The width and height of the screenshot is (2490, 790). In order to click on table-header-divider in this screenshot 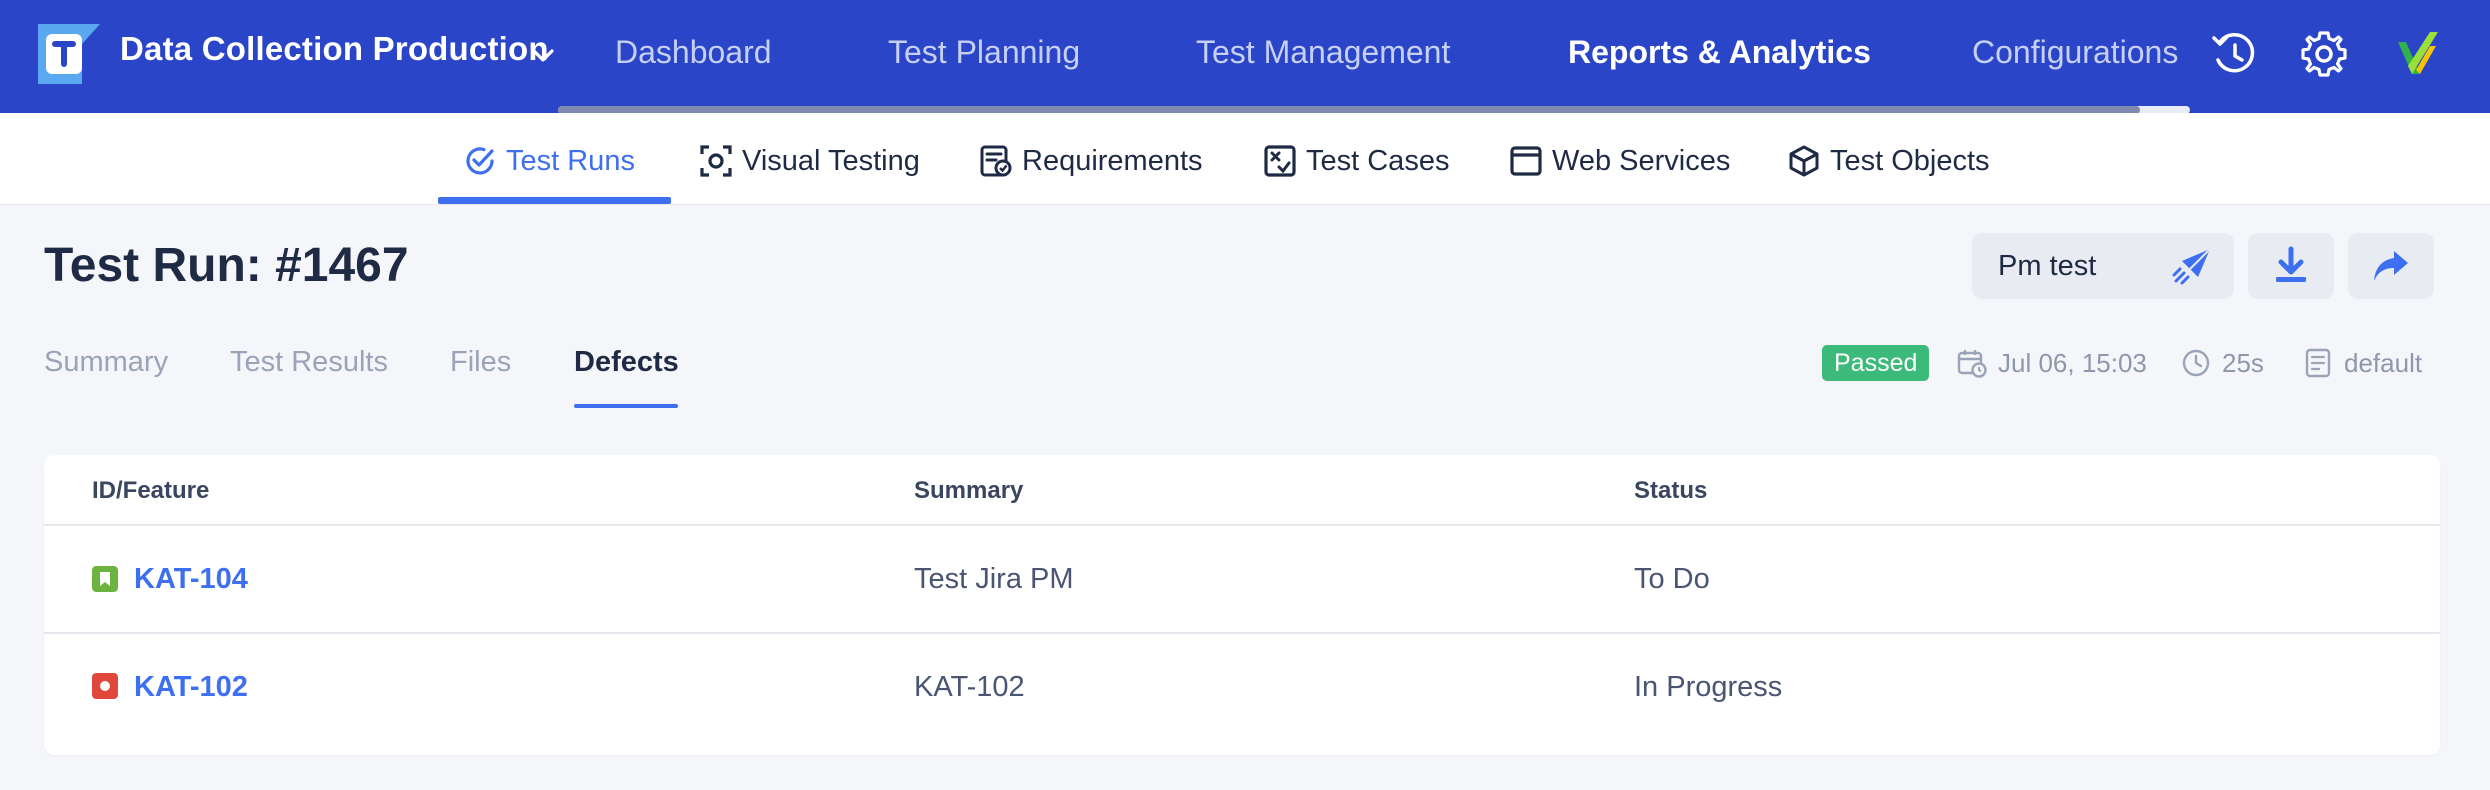, I will do `click(1242, 525)`.